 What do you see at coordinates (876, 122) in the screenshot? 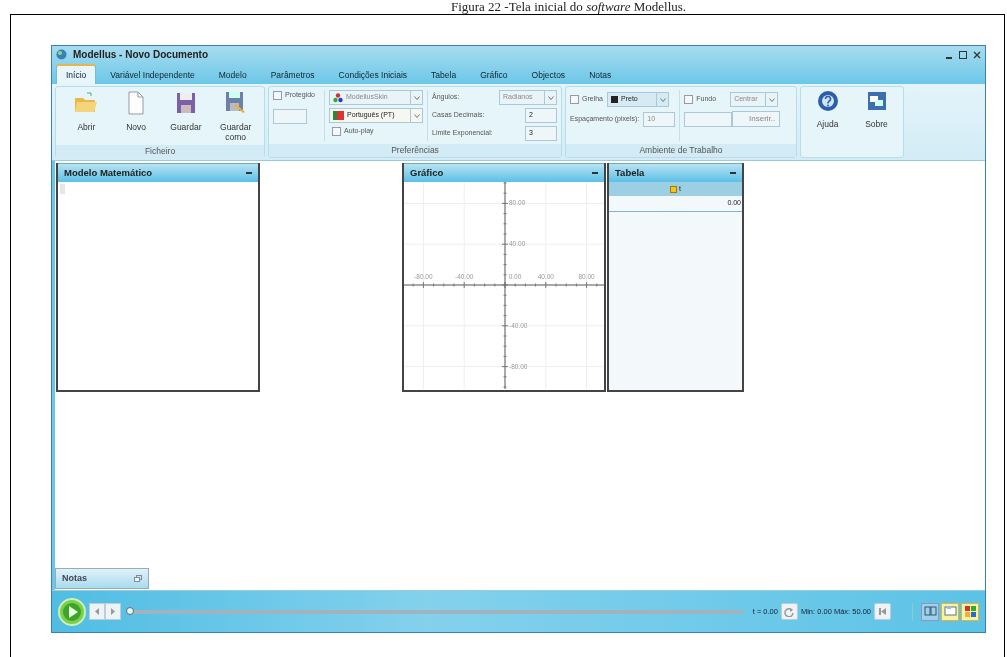
I see `toolbar-button: Sobre` at bounding box center [876, 122].